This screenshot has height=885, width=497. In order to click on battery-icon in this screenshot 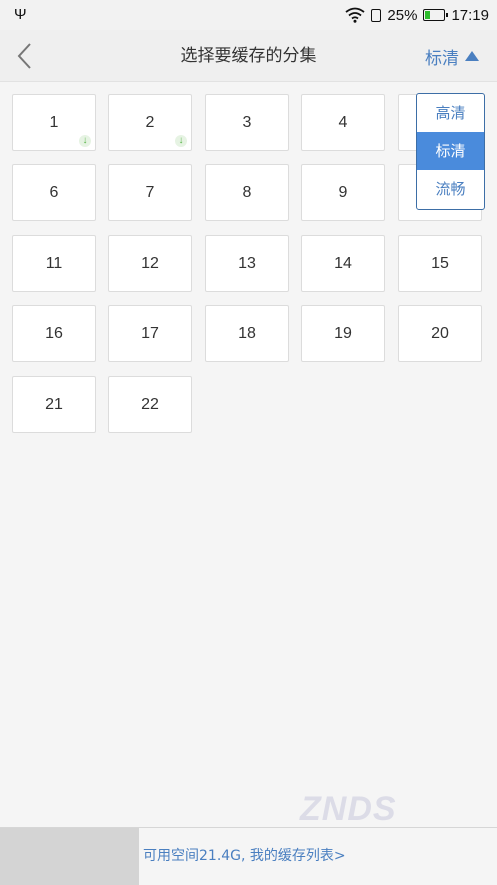, I will do `click(436, 15)`.